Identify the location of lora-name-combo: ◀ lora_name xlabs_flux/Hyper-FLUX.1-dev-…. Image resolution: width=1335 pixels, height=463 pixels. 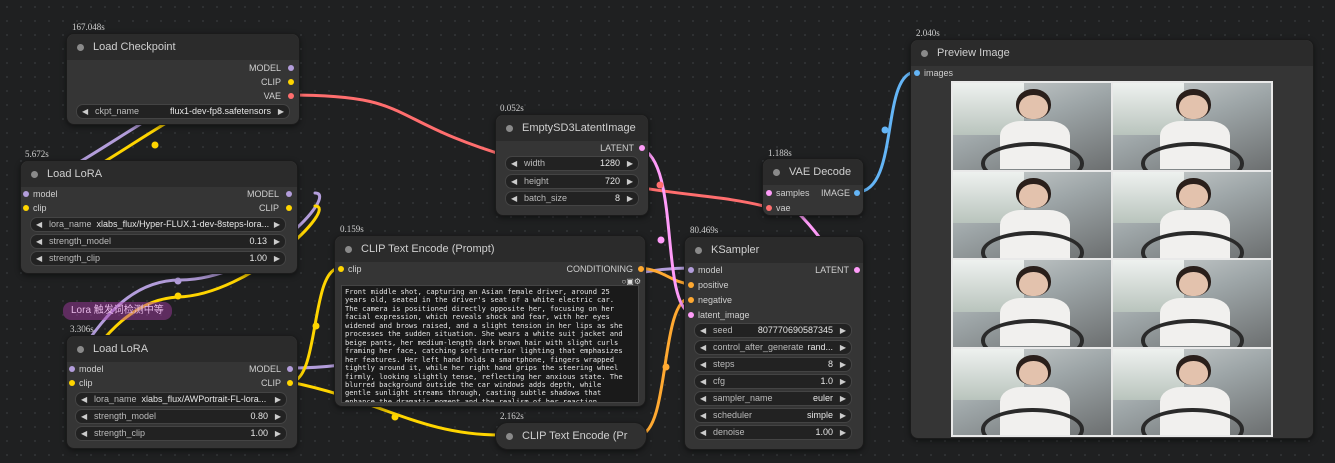
(158, 224).